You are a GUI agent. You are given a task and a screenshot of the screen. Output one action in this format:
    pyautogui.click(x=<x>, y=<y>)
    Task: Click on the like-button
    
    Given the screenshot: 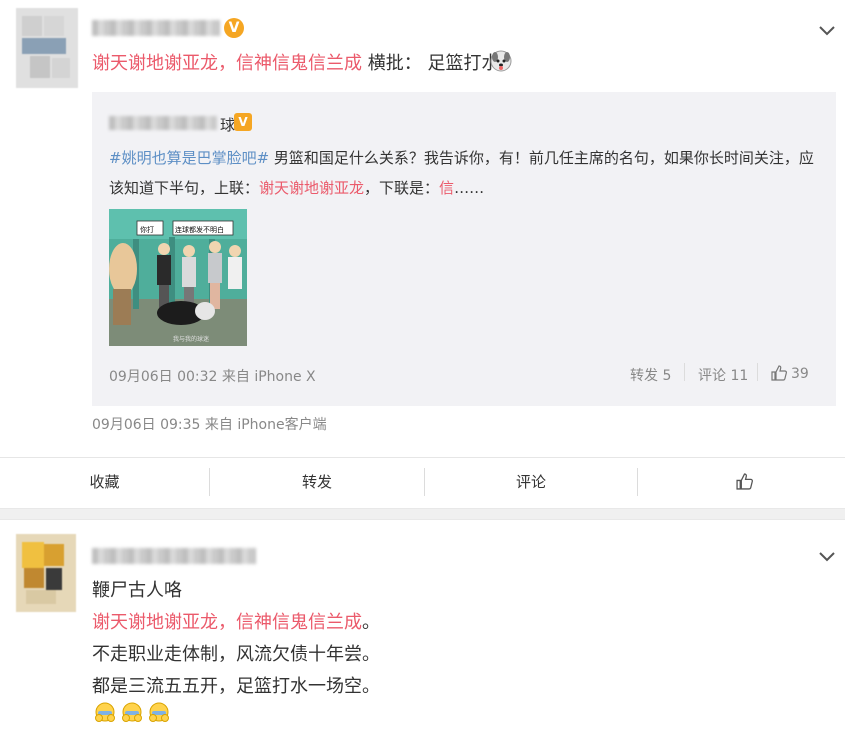 What is the action you would take?
    pyautogui.click(x=741, y=483)
    